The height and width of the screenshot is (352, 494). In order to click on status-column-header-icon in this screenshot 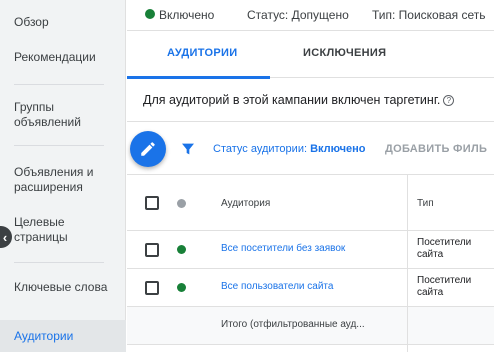, I will do `click(181, 203)`.